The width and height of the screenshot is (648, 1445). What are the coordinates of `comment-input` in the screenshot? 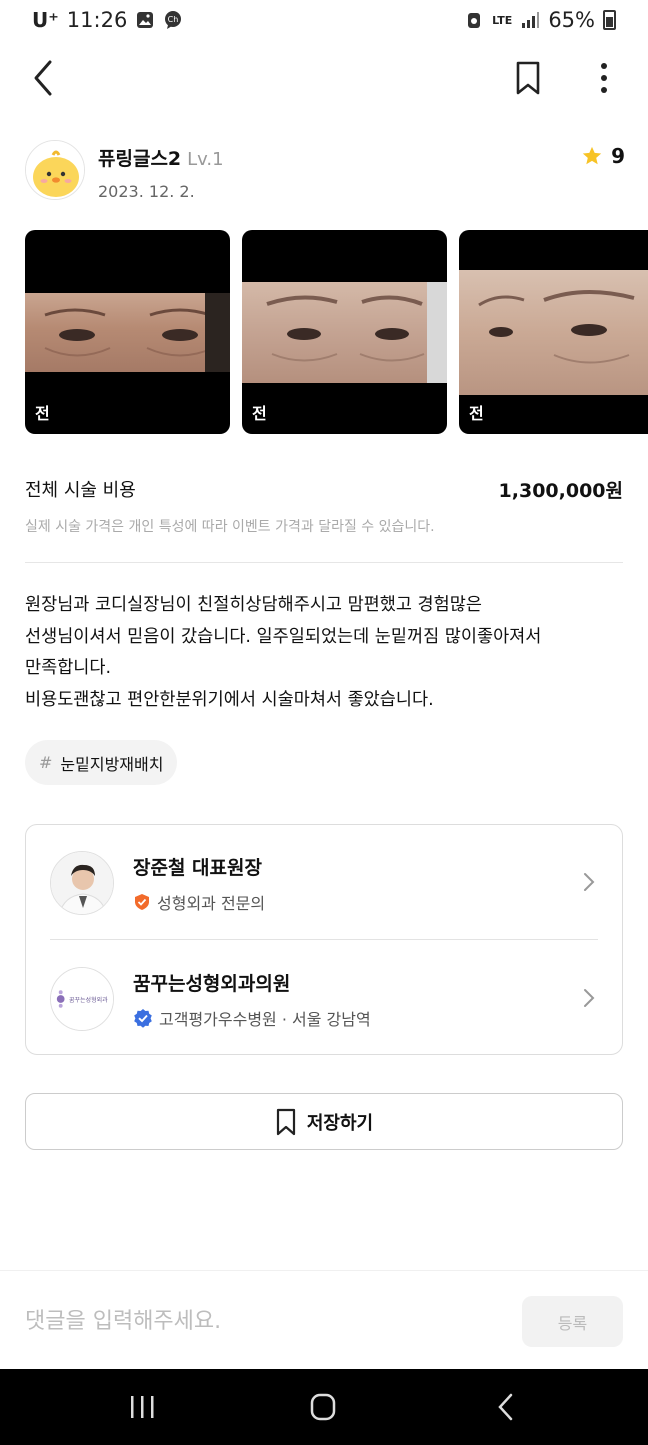 It's located at (260, 1321).